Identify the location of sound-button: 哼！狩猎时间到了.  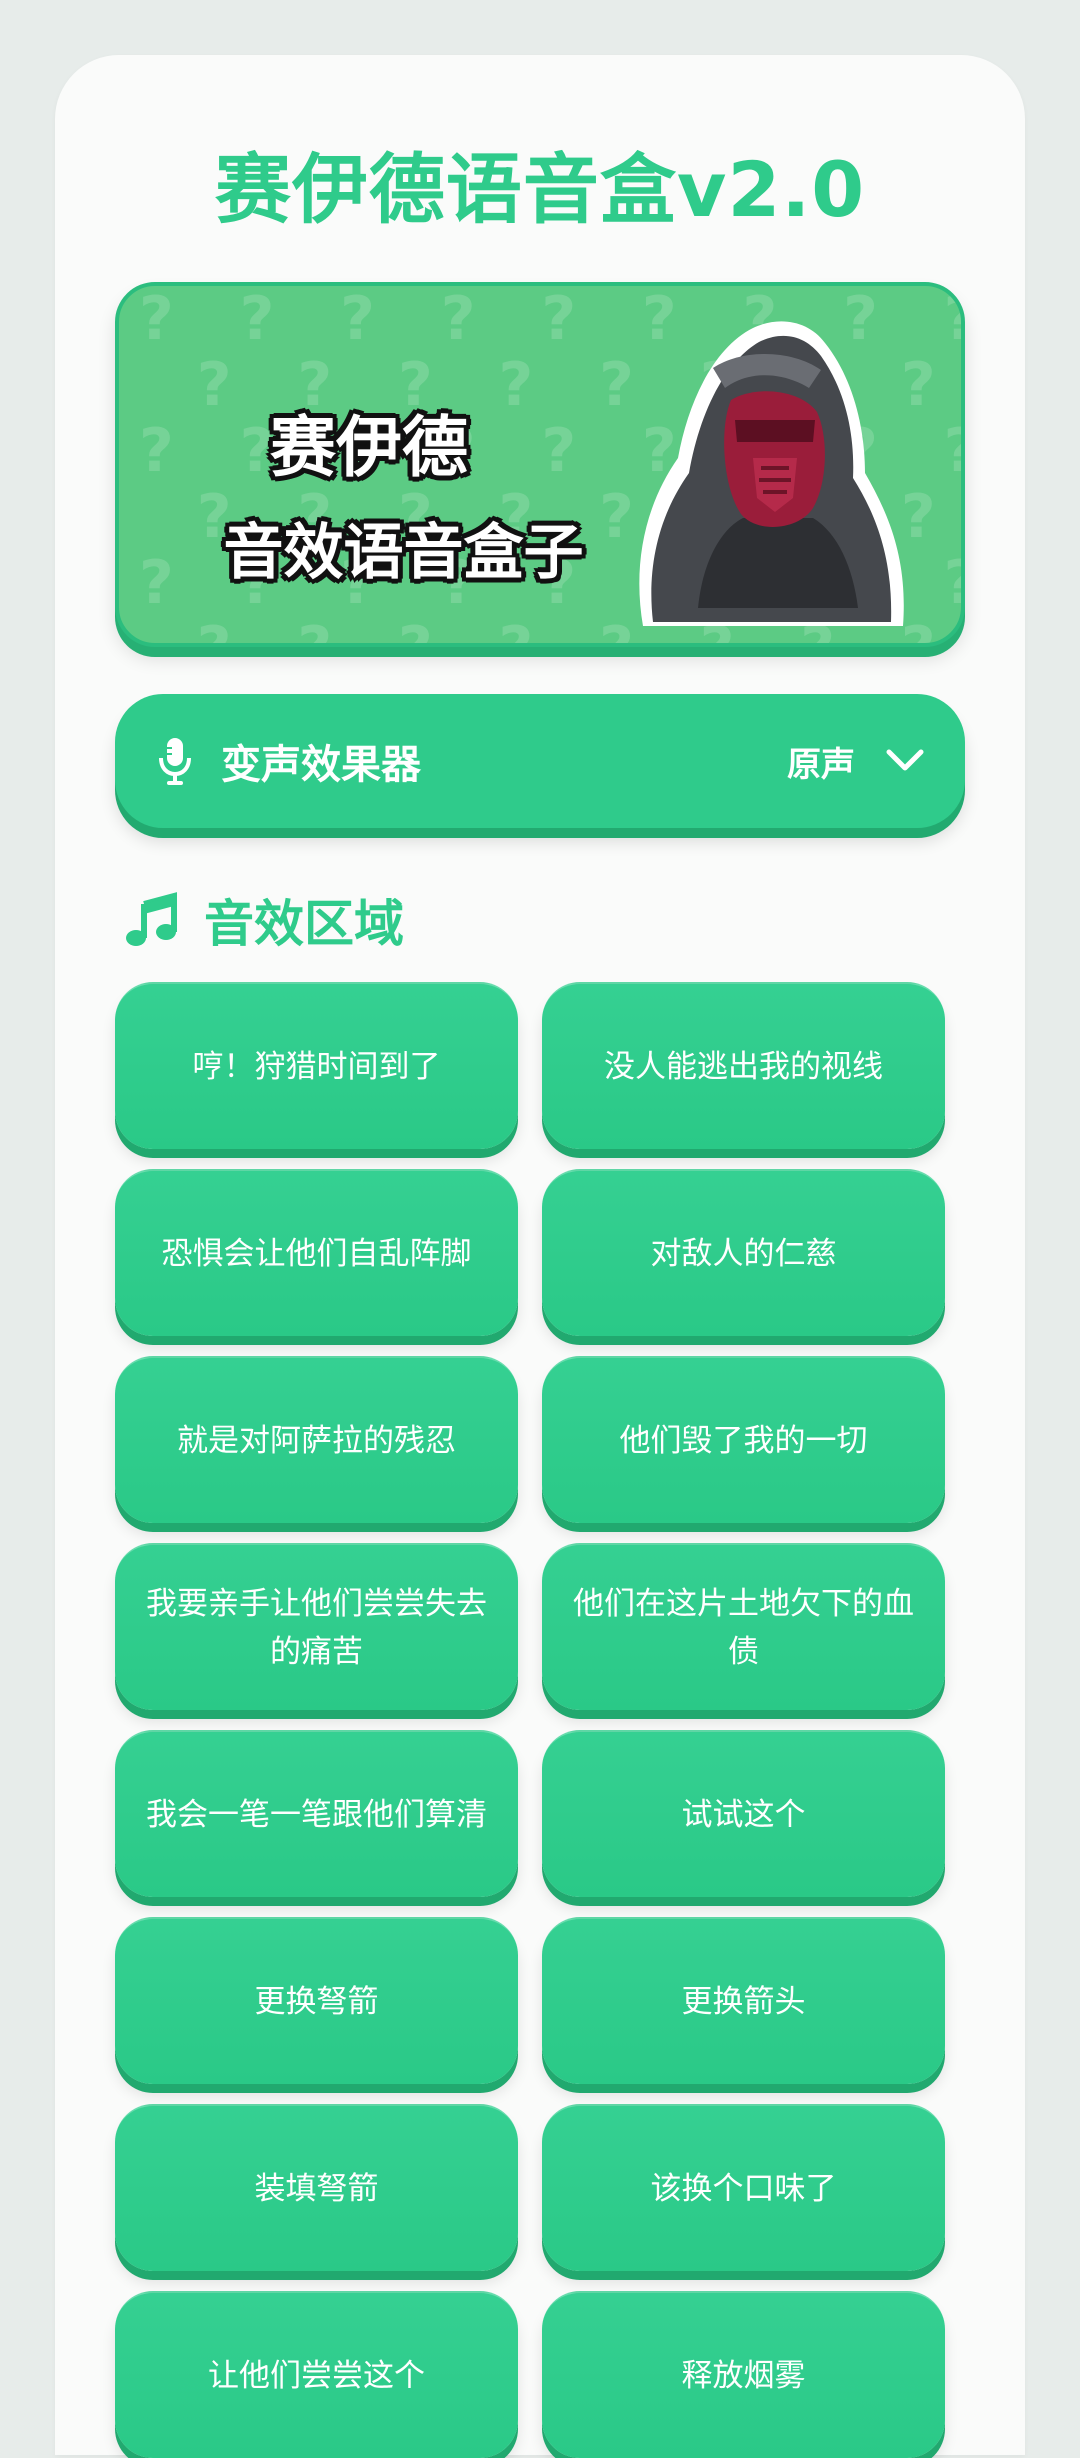
(316, 1065).